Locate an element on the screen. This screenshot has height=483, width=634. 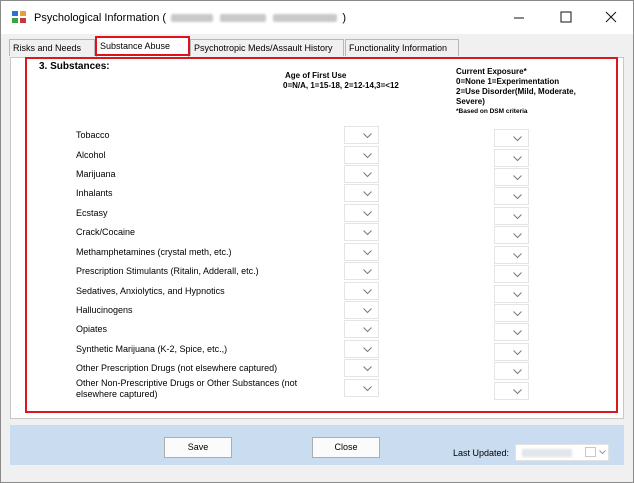
last-updated-label: Last Updated: is located at coordinates (481, 453).